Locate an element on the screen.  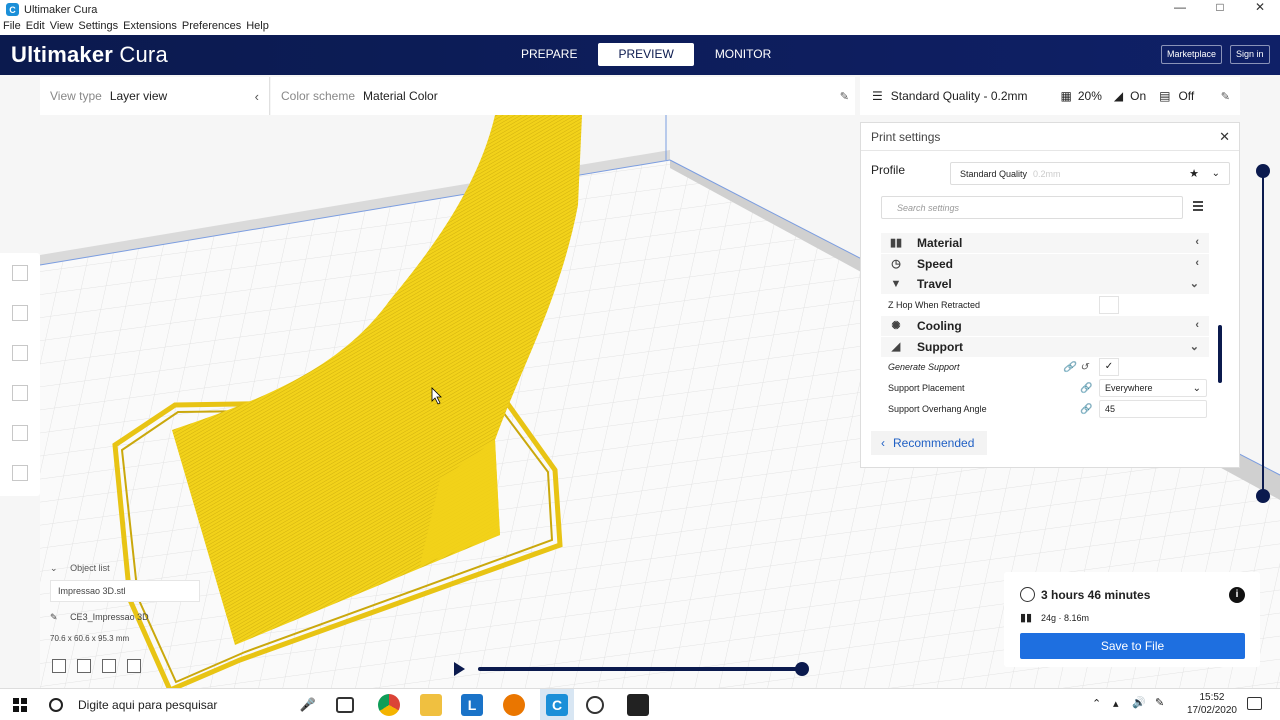
chrome-icon is located at coordinates (389, 705).